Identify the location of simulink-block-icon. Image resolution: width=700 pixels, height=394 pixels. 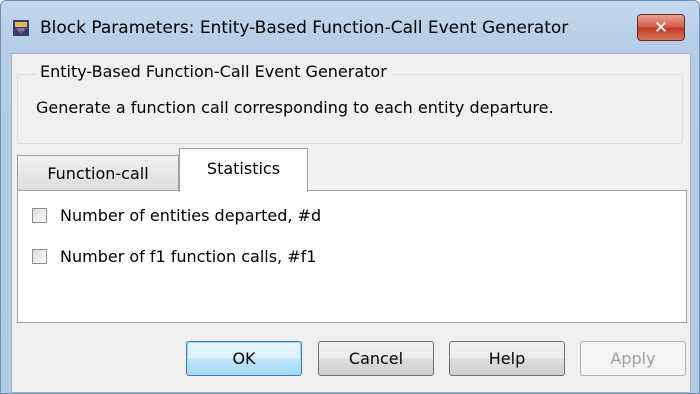
(21, 28).